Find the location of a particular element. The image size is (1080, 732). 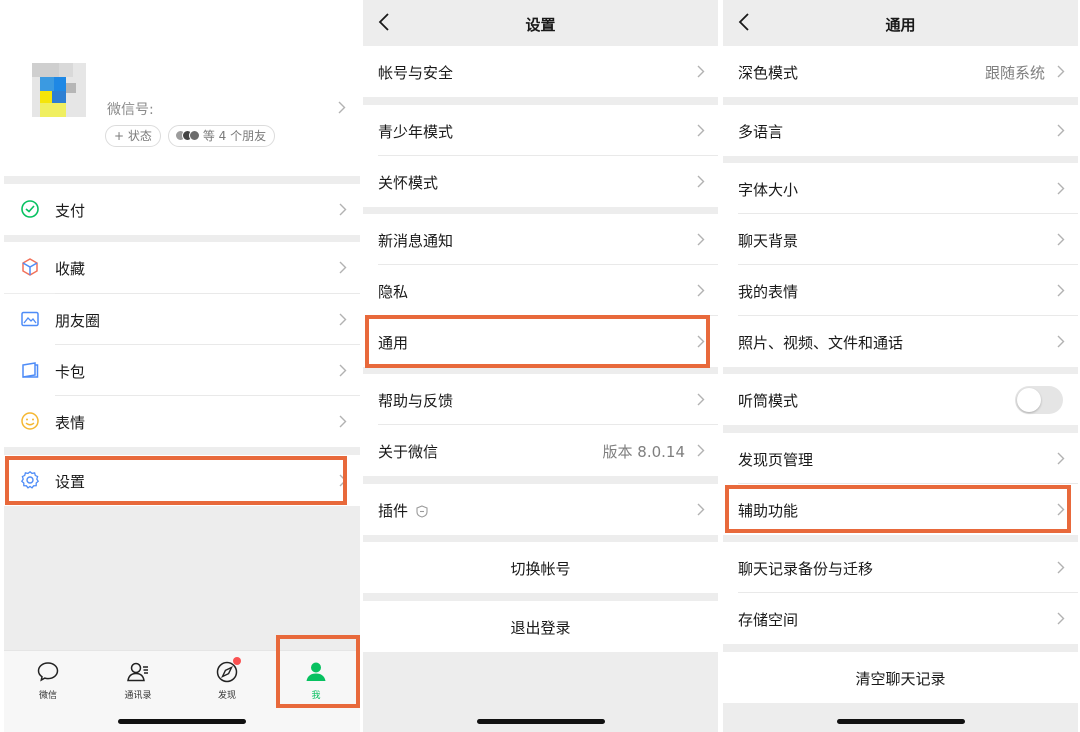

general-item-earpiece-mode: 听筒模式 is located at coordinates (900, 399).